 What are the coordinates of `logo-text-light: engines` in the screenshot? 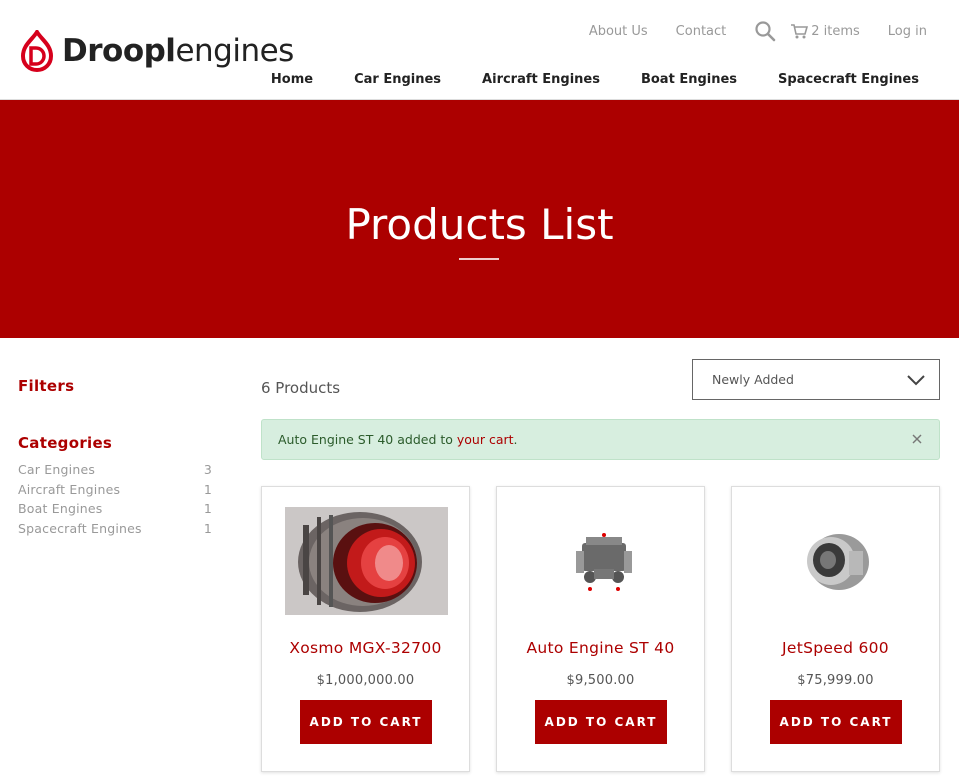 It's located at (234, 51).